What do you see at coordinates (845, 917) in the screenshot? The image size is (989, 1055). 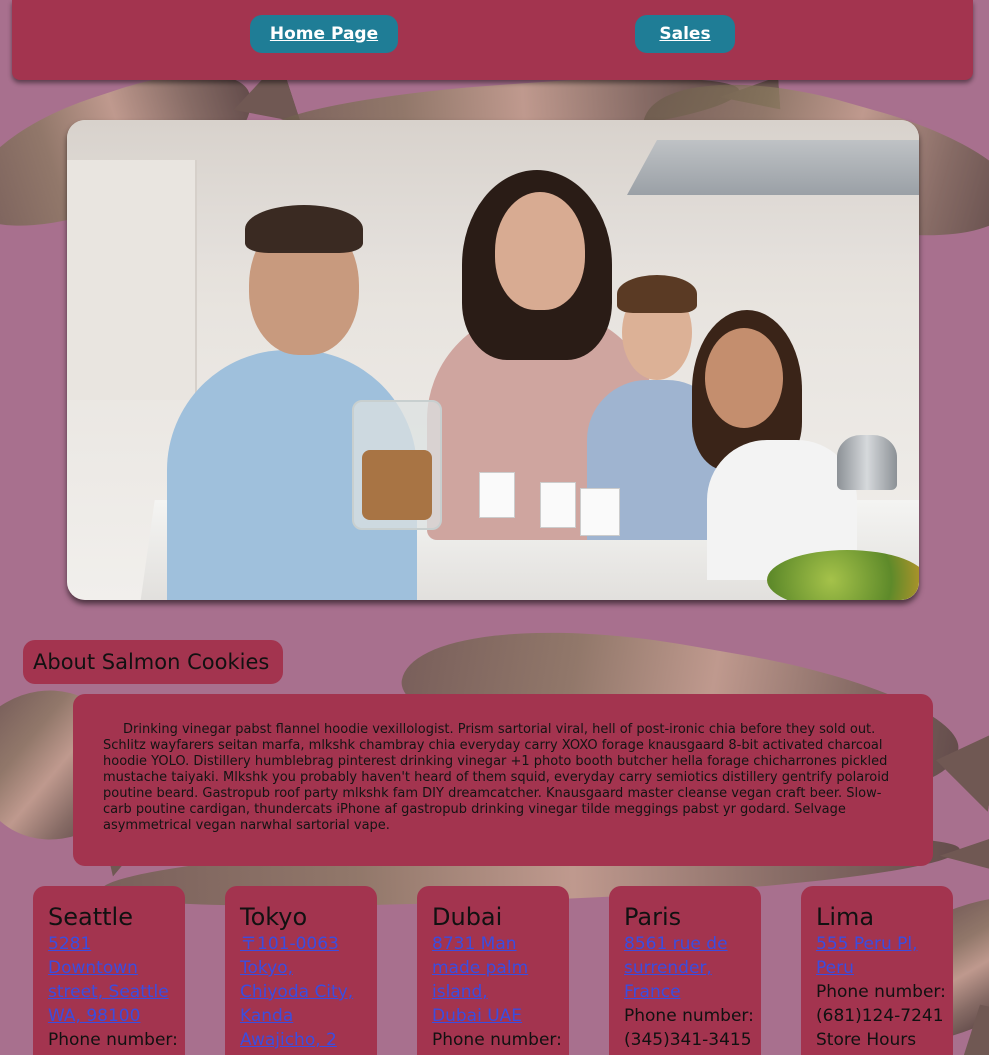 I see `store-city: Lima` at bounding box center [845, 917].